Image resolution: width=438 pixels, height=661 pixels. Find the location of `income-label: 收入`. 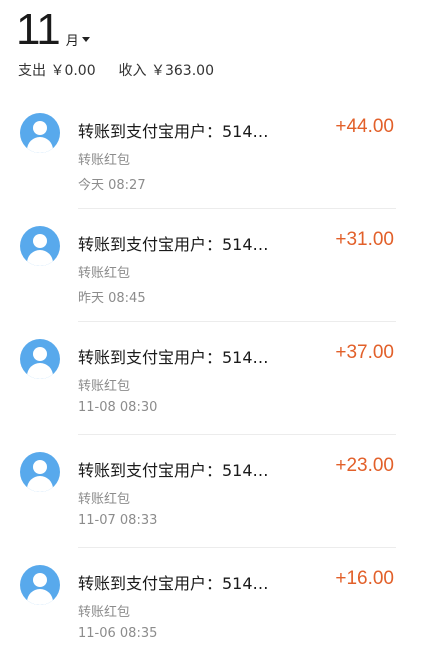

income-label: 收入 is located at coordinates (132, 71).